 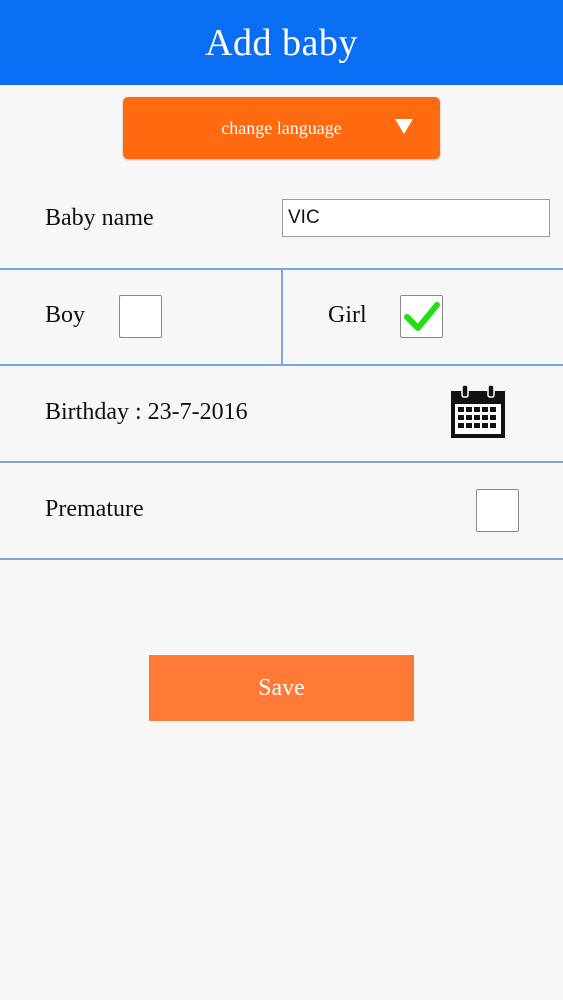 I want to click on premature-label: Premature, so click(x=94, y=509).